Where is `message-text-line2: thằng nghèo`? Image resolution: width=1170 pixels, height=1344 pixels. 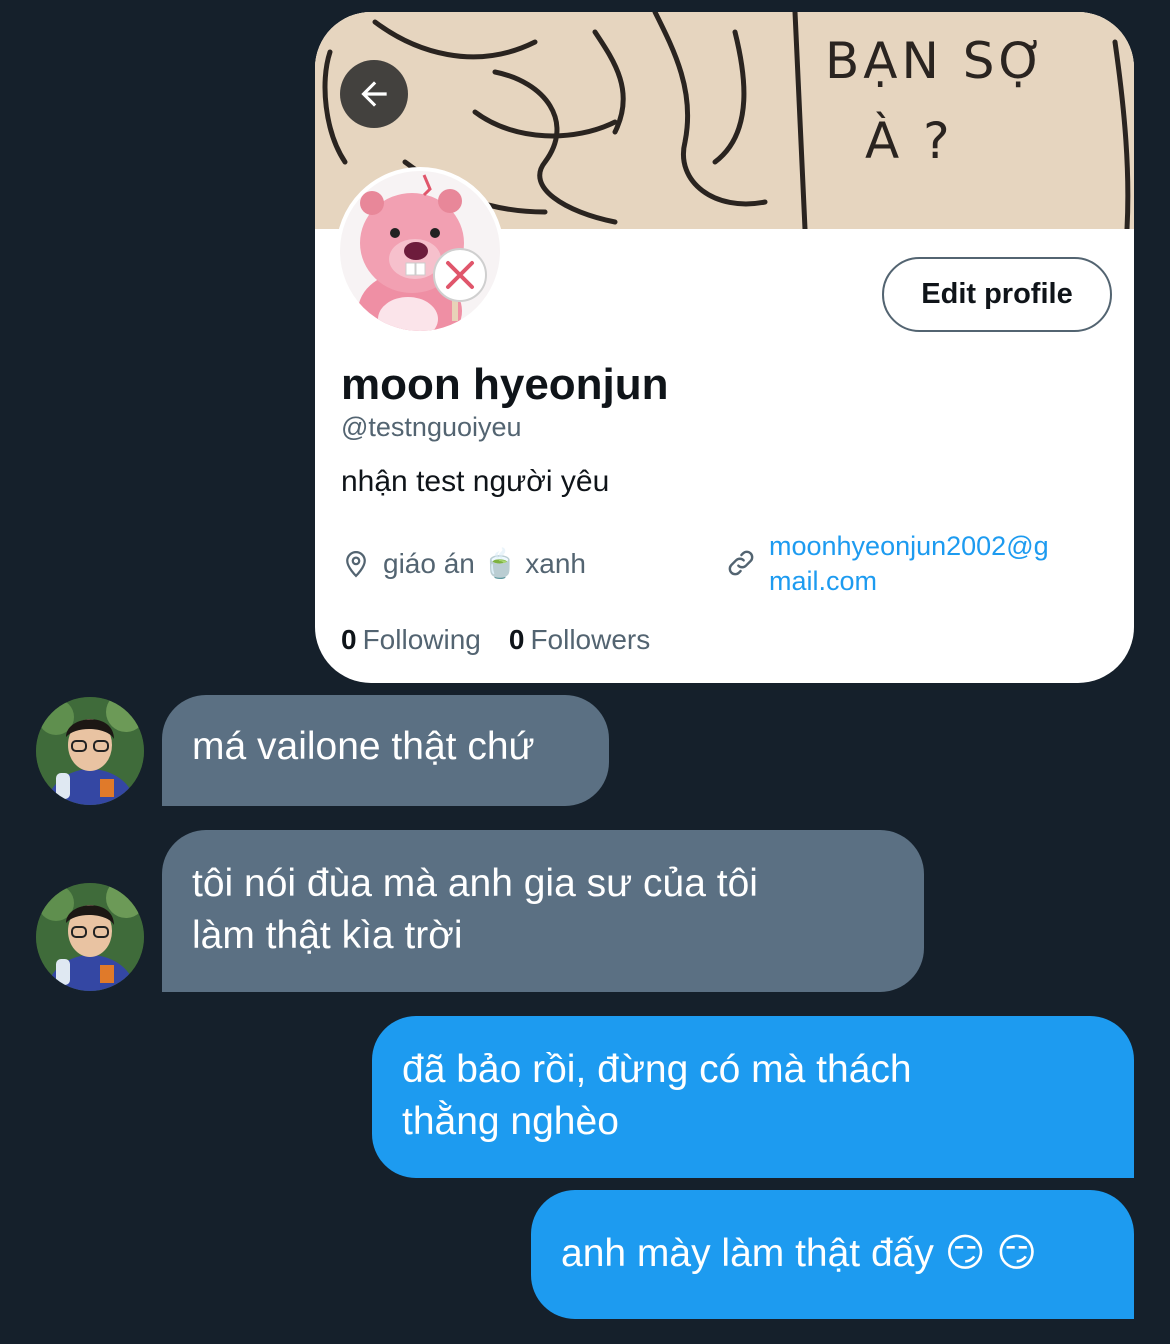
message-text-line2: thằng nghèo is located at coordinates (510, 1121).